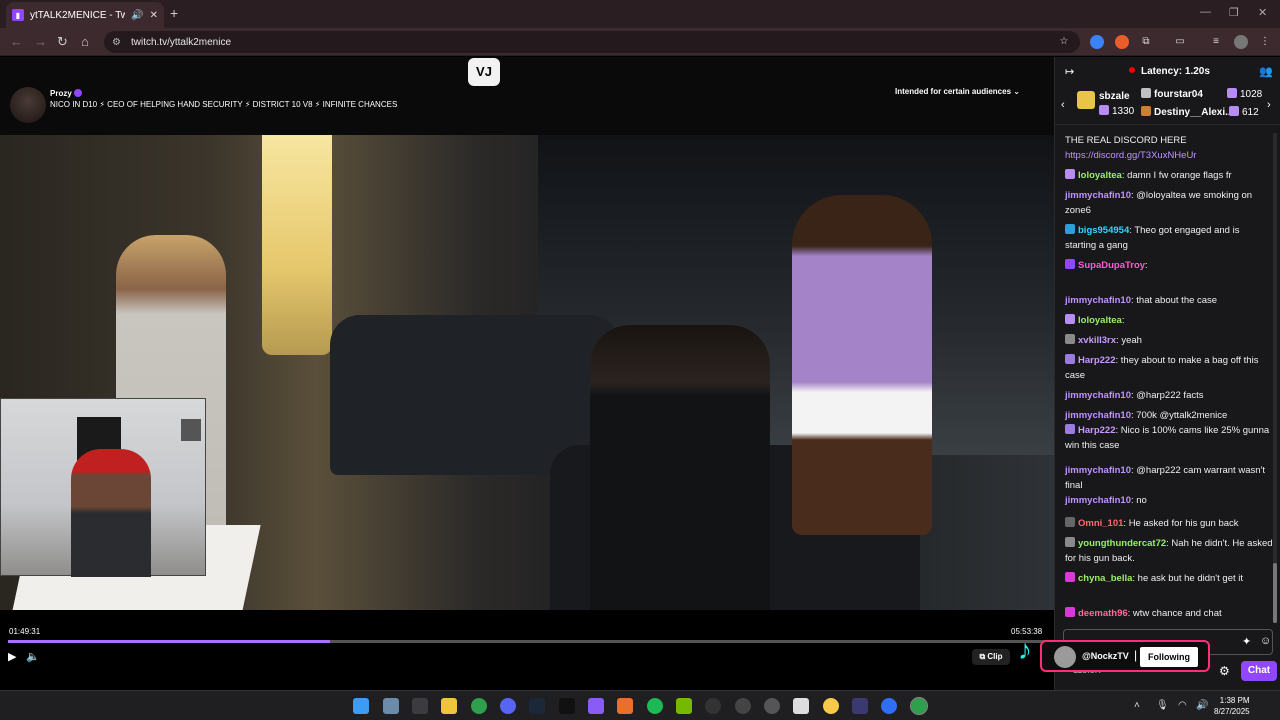  Describe the element at coordinates (1146, 42) in the screenshot. I see `extensions-puzzle-icon: ⧉` at that location.